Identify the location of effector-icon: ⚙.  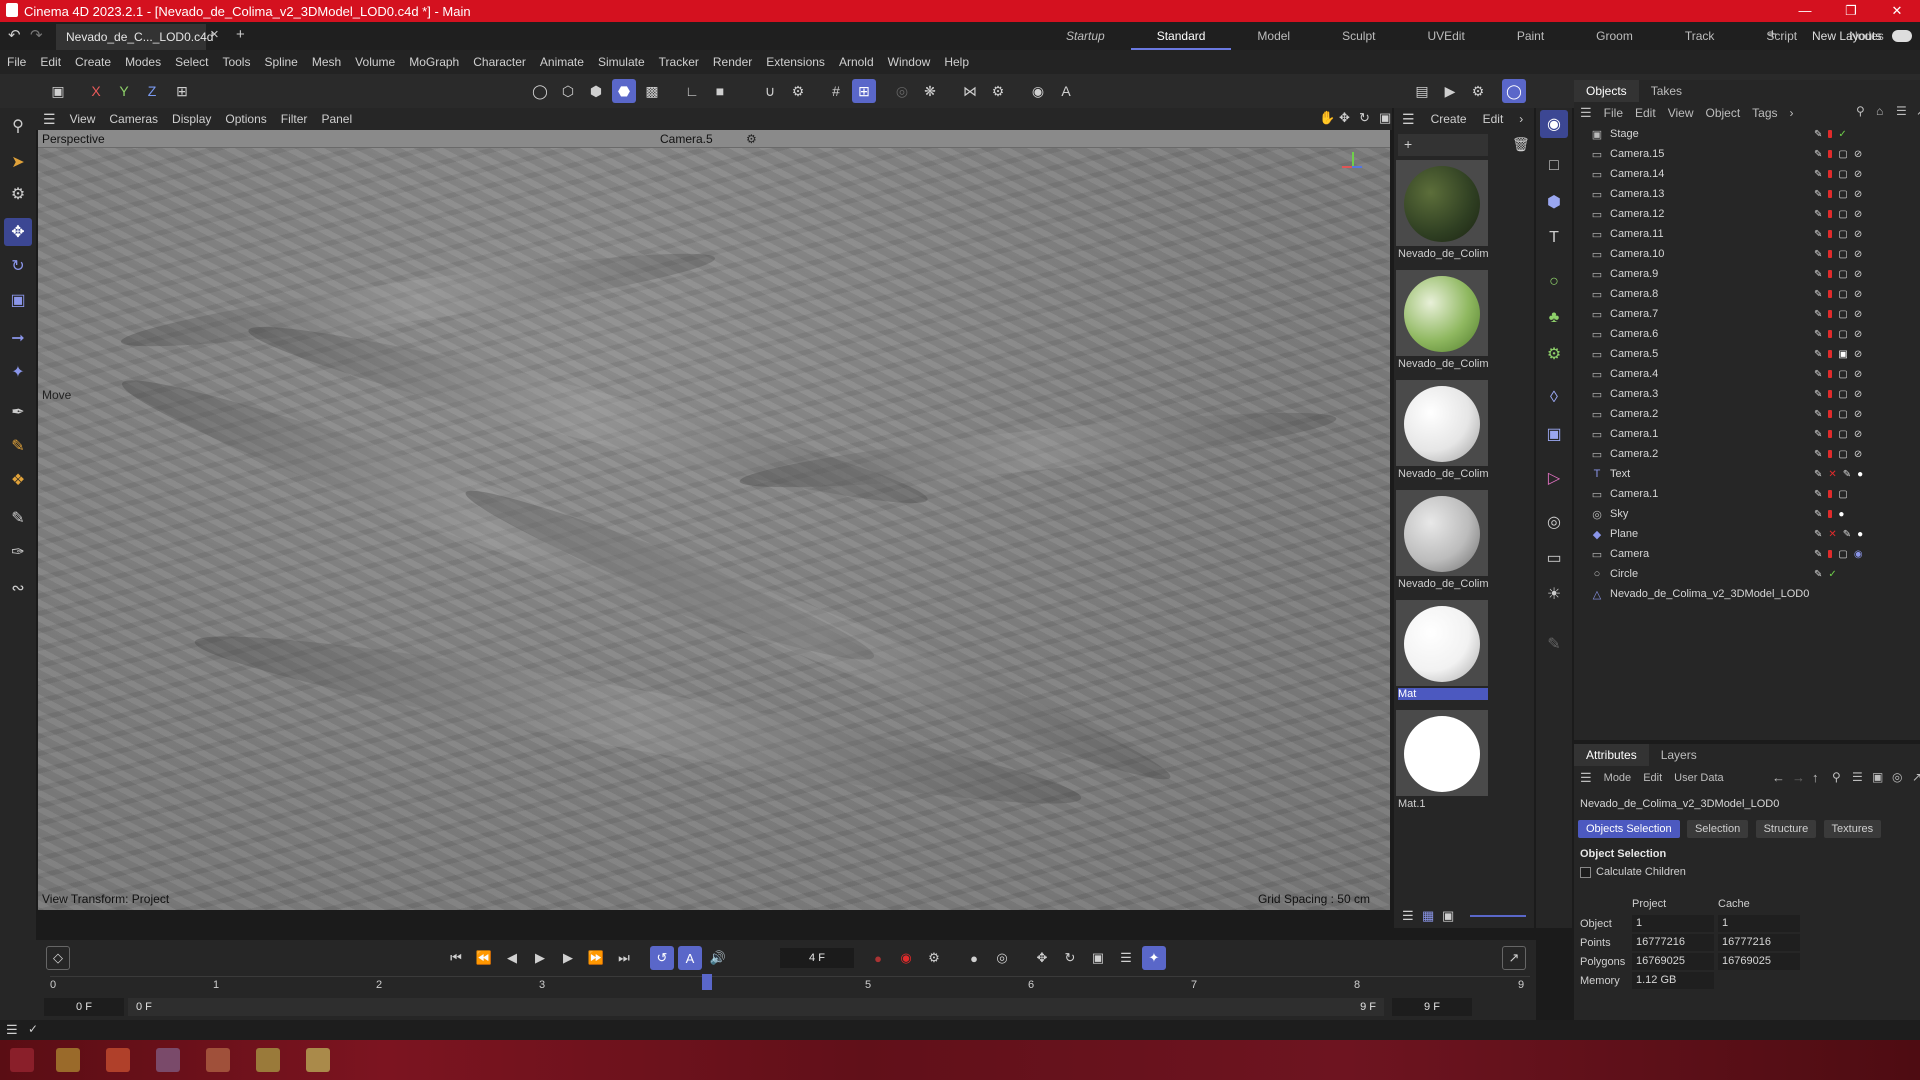
(1554, 354).